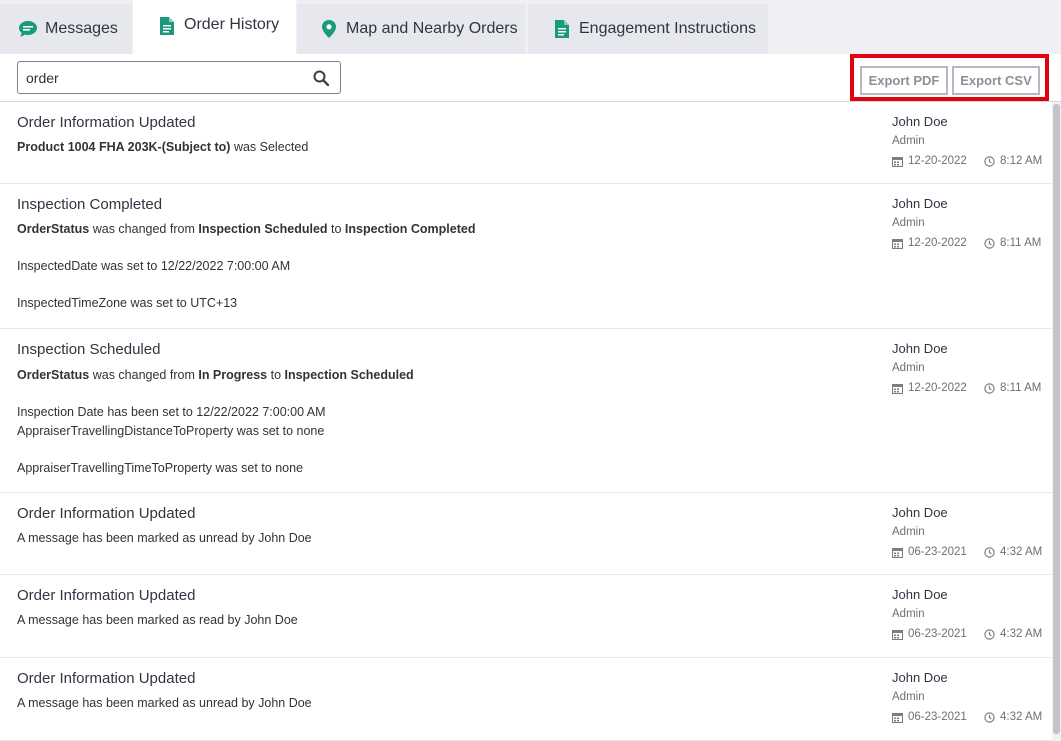 The image size is (1061, 741). I want to click on tab-label: Order History, so click(232, 24).